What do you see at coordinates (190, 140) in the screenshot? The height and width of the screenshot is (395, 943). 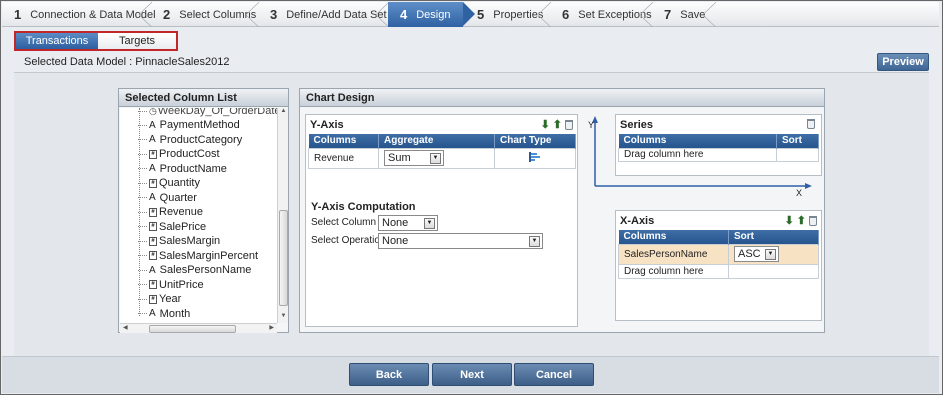 I see `tree-item: A ProductCategory` at bounding box center [190, 140].